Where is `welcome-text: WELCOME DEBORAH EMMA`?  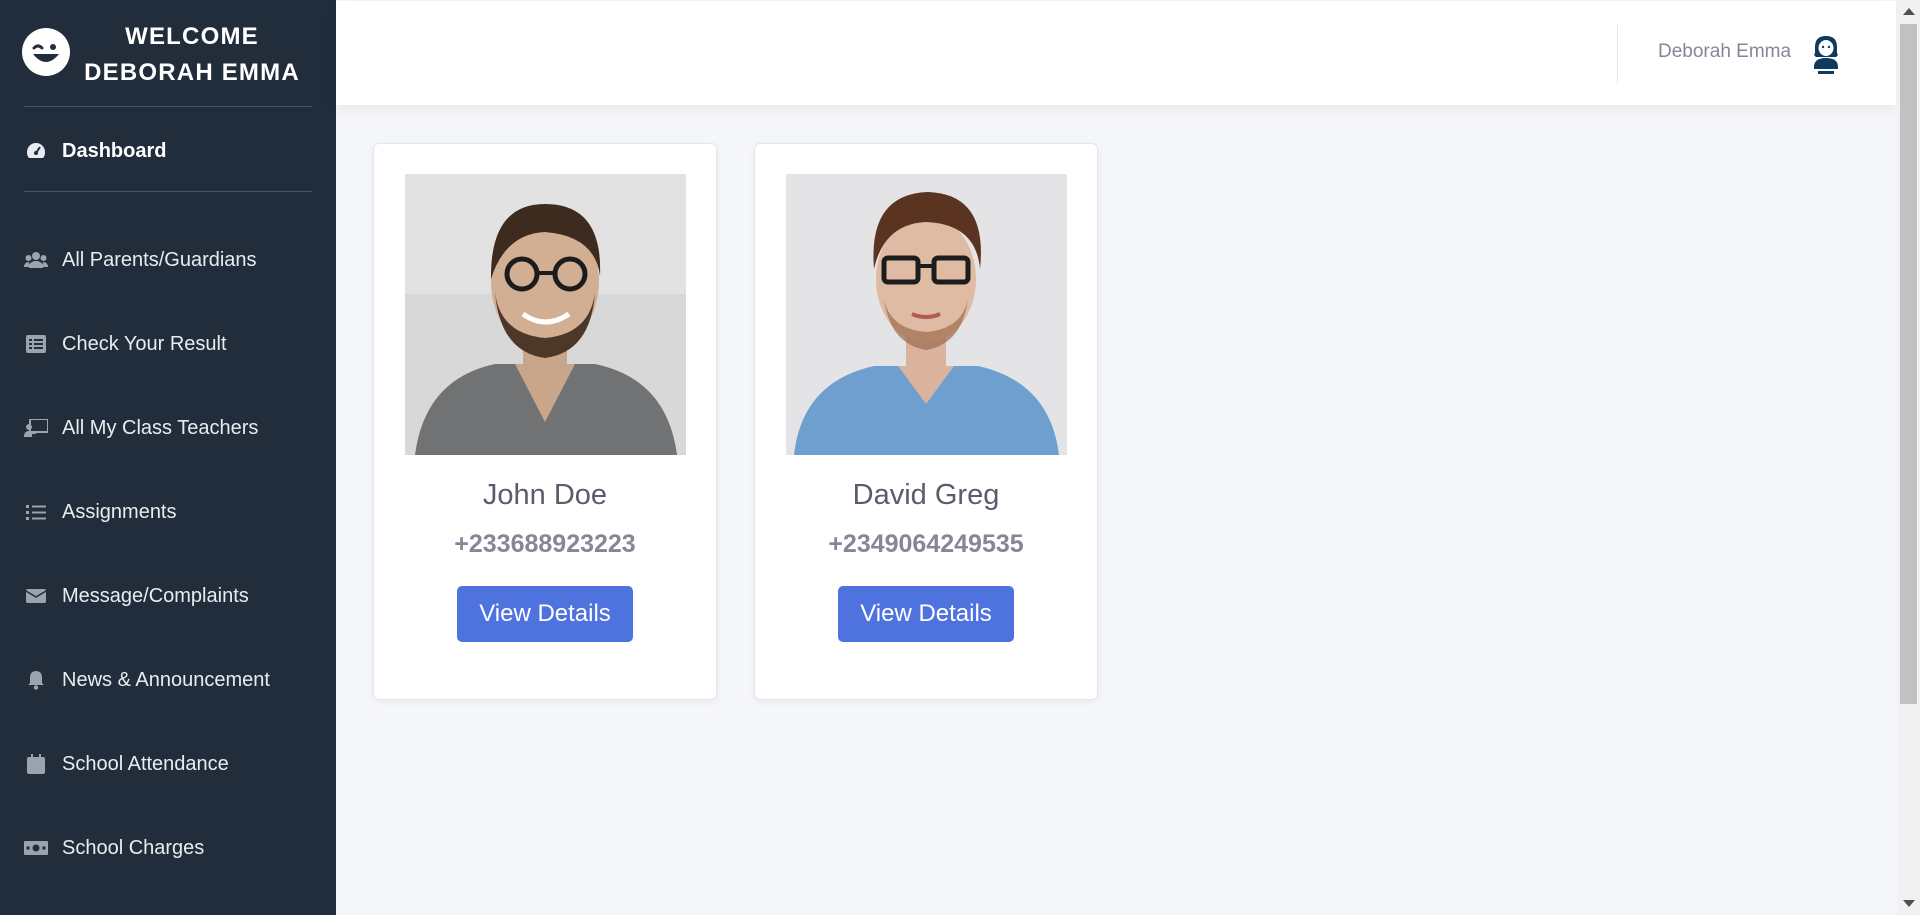
welcome-text: WELCOME DEBORAH EMMA is located at coordinates (192, 55).